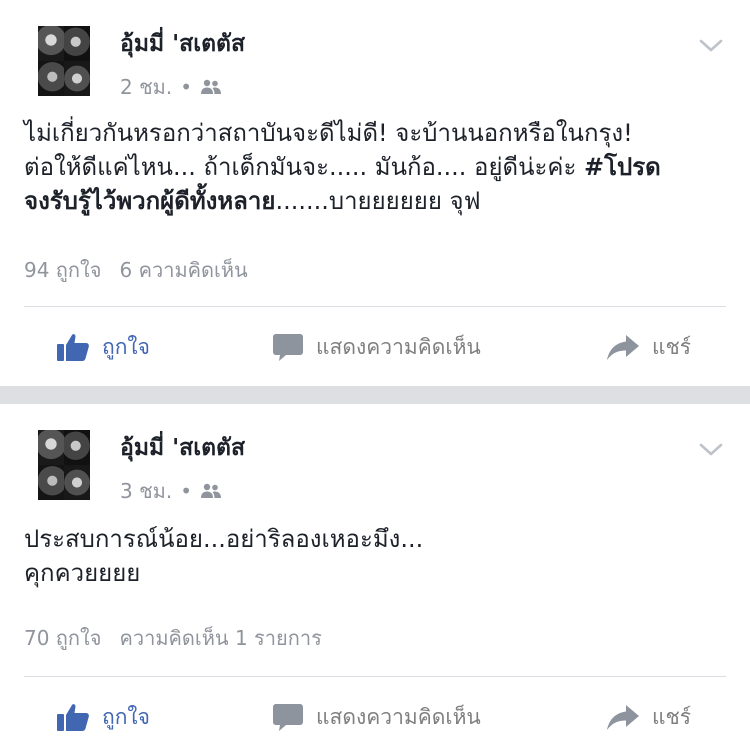  I want to click on post-text-segment: .......บายยยยยย จุฟ, so click(378, 201).